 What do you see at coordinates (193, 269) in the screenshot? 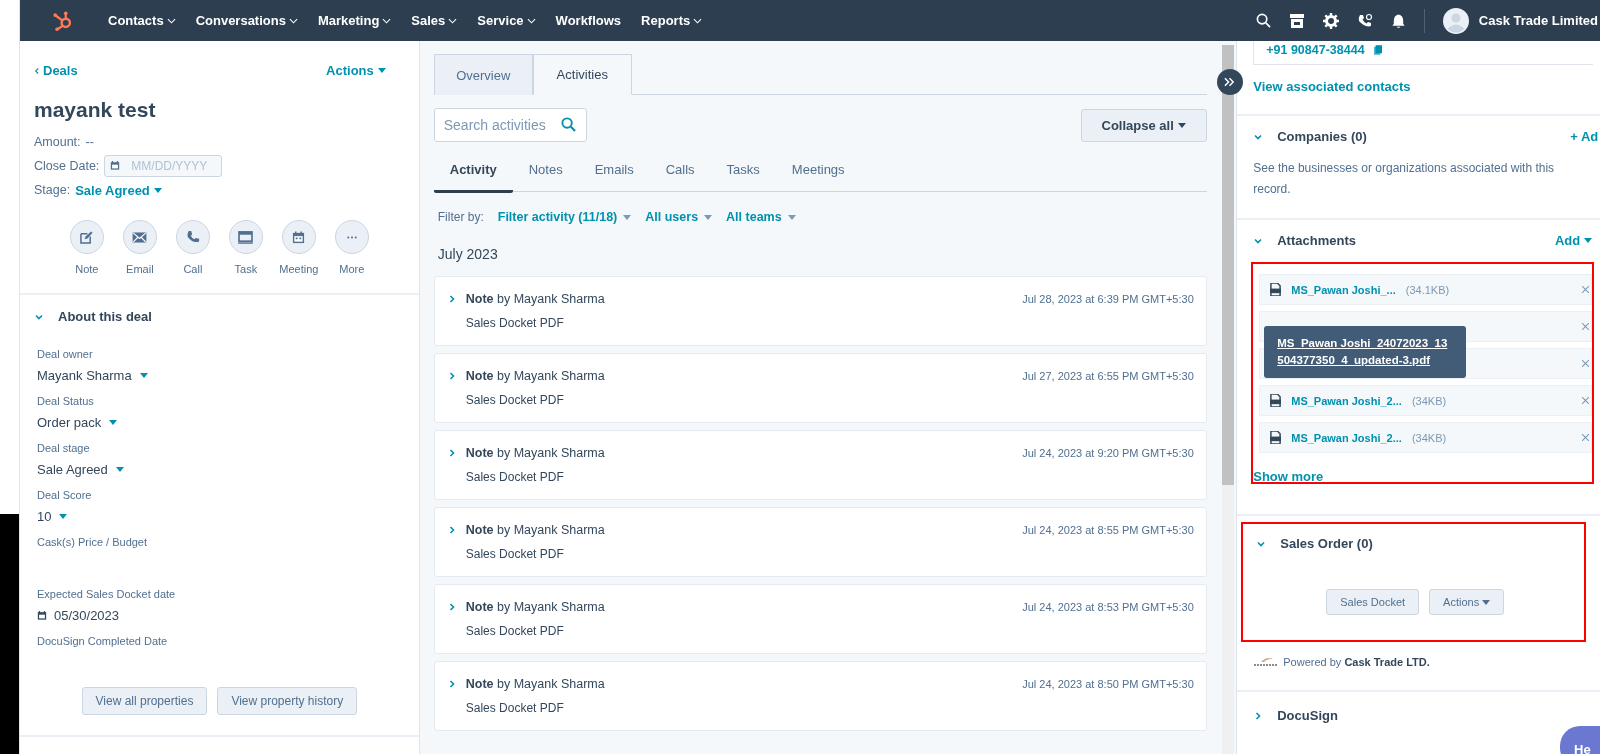
I see `action-label: Call` at bounding box center [193, 269].